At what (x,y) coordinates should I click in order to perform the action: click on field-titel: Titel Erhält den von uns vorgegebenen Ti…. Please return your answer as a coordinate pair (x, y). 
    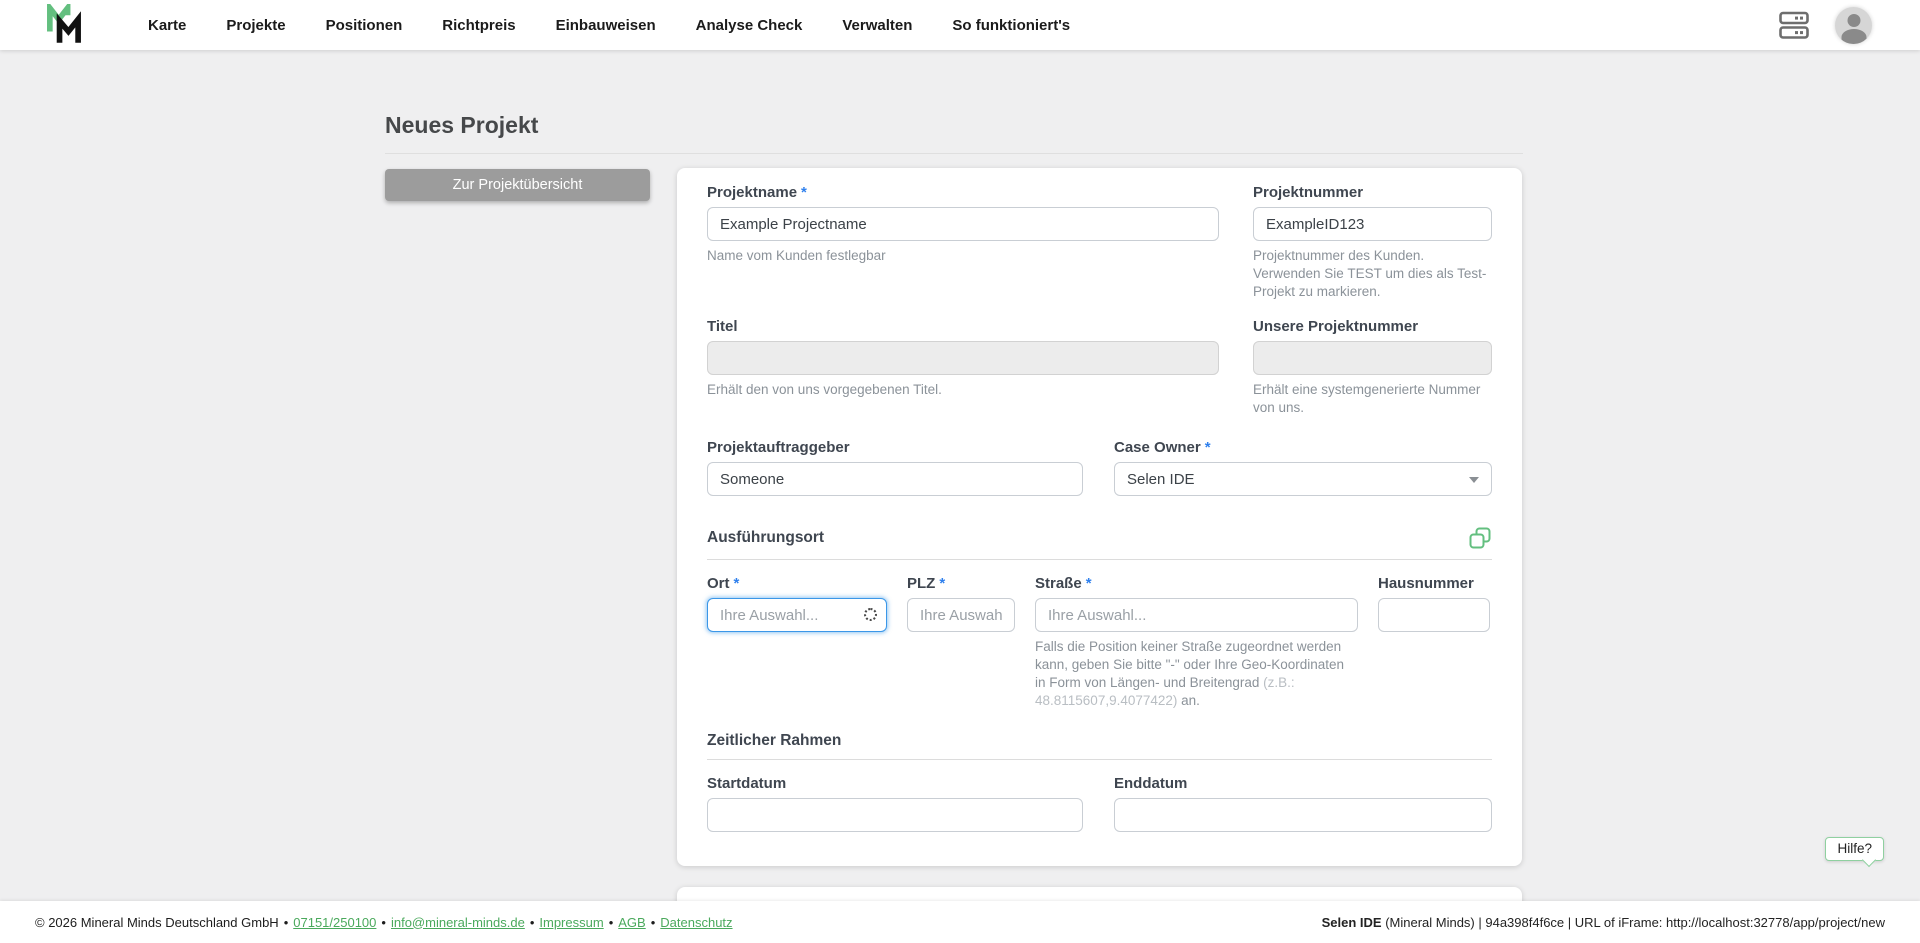
    Looking at the image, I should click on (963, 367).